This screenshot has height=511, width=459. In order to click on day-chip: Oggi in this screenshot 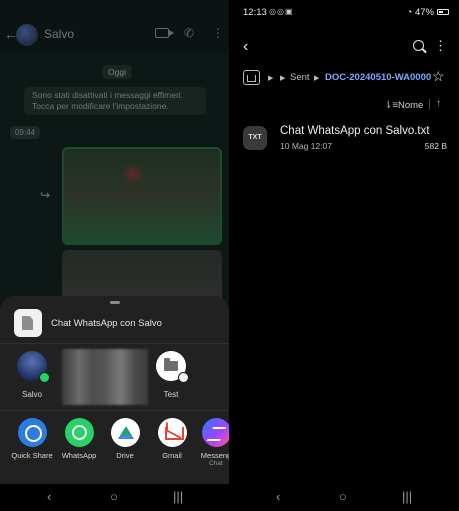, I will do `click(117, 72)`.